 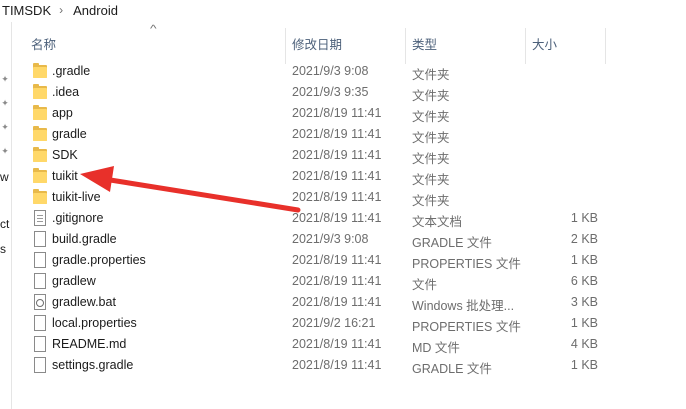 I want to click on file-row: tuikit-live 2021/8/19 11:41 文件夹, so click(x=349, y=197).